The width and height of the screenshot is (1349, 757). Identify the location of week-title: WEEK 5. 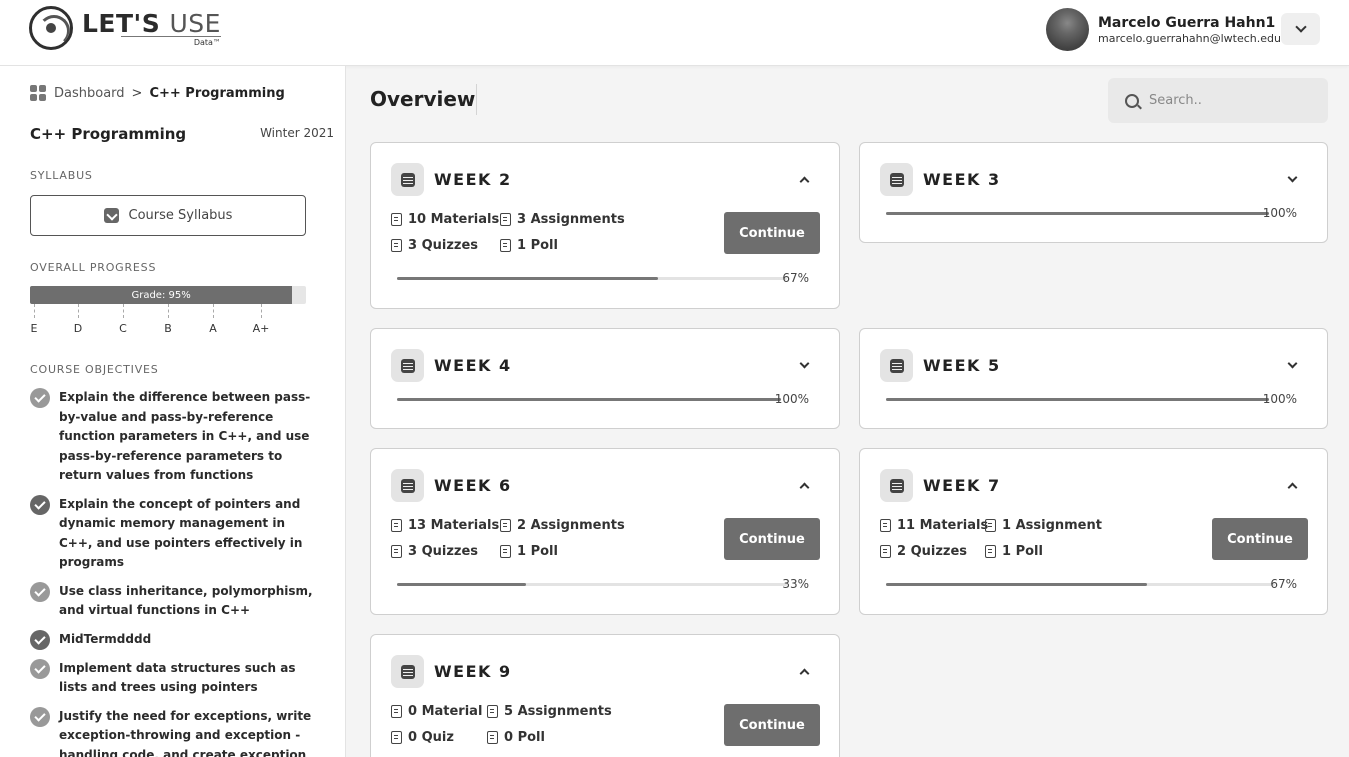
(962, 365).